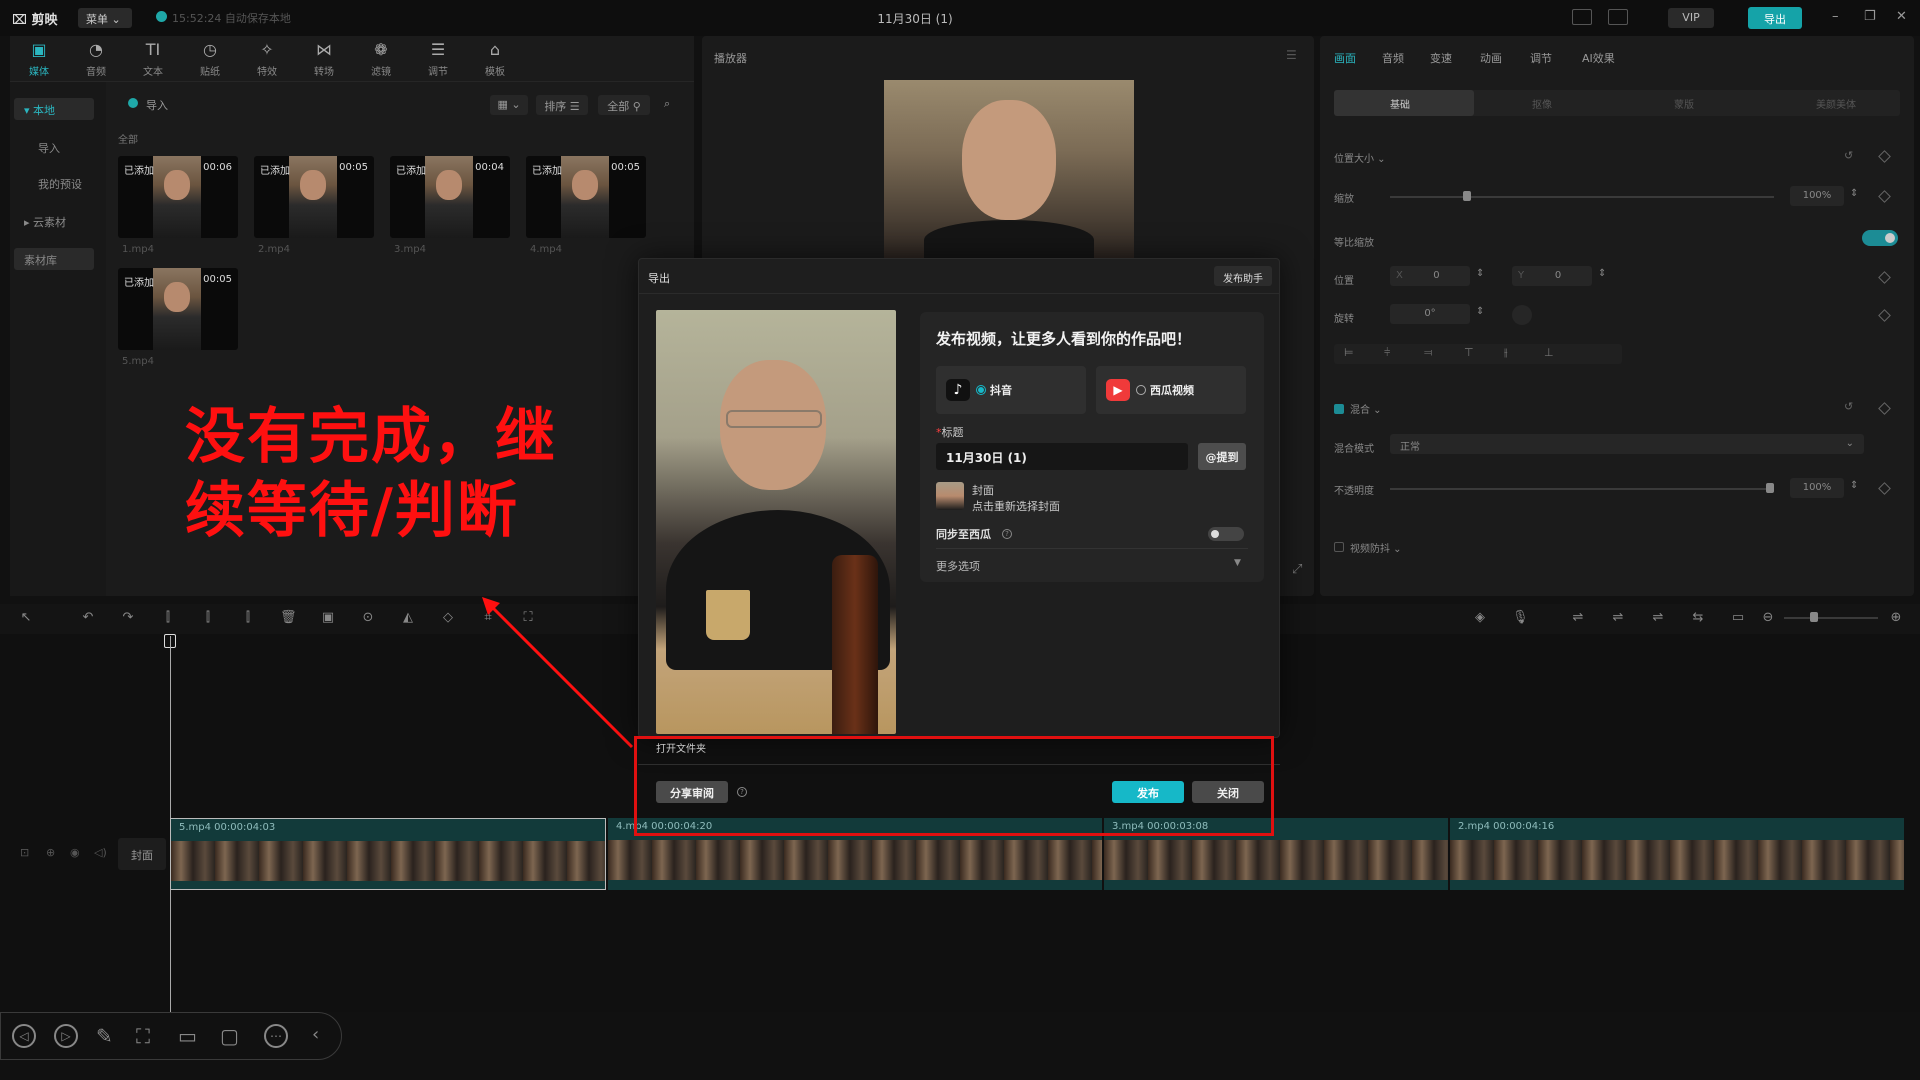  I want to click on export-button: 导出, so click(1775, 18).